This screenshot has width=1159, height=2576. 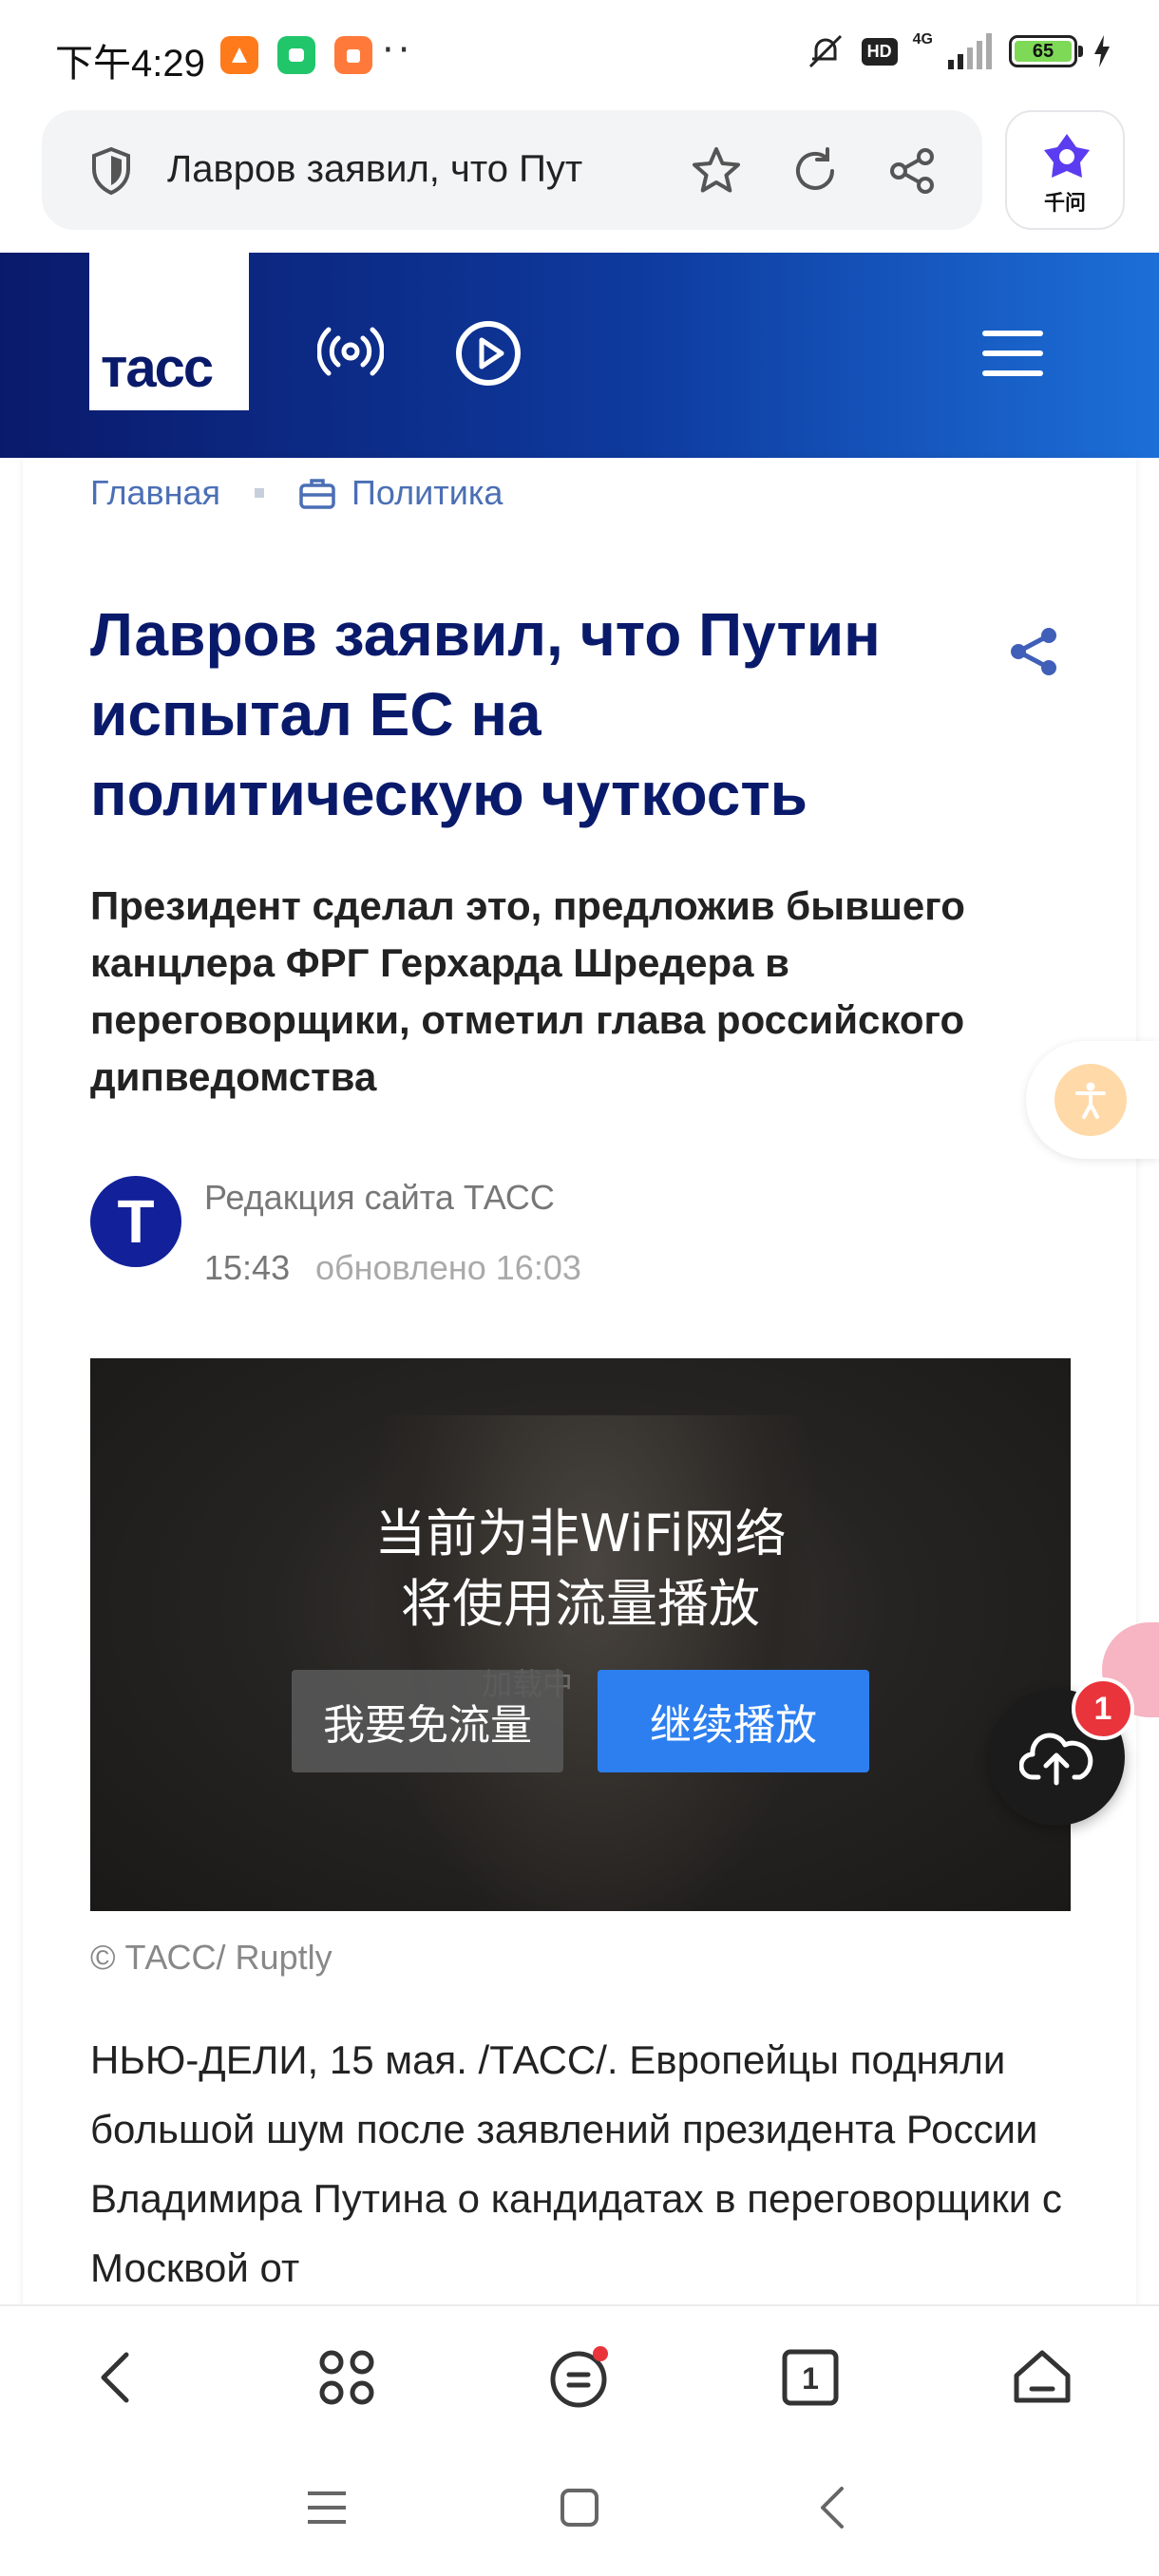 I want to click on address-text: Лавров заявил, что Пут, so click(x=433, y=169).